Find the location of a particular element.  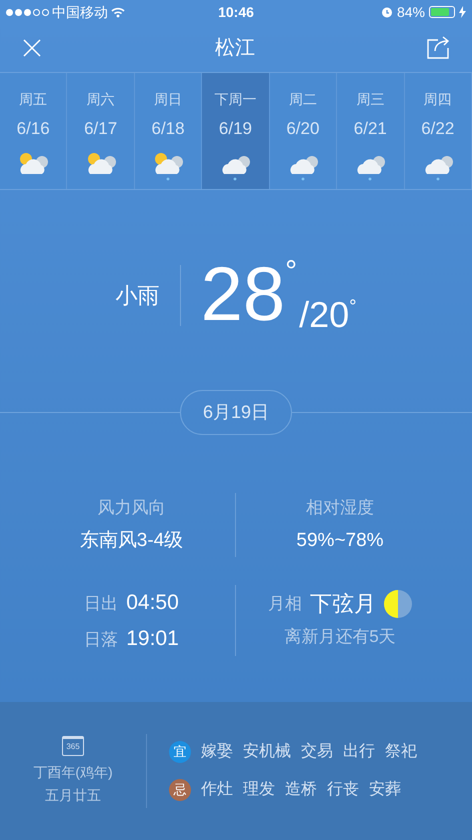

almanac-item: 祭祀 is located at coordinates (401, 752).